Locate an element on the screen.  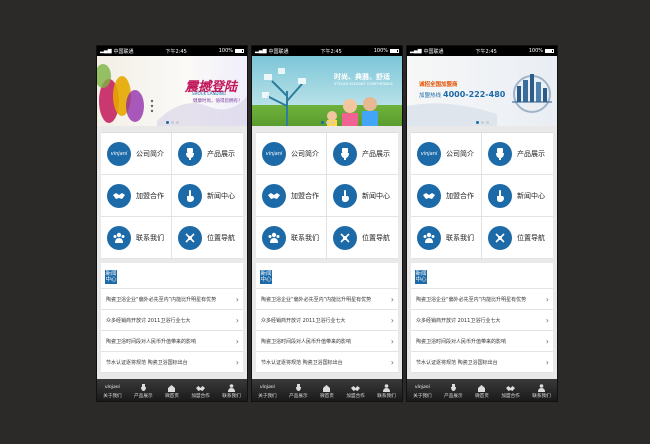
signal-icon: ▂▄▆ is located at coordinates (416, 51).